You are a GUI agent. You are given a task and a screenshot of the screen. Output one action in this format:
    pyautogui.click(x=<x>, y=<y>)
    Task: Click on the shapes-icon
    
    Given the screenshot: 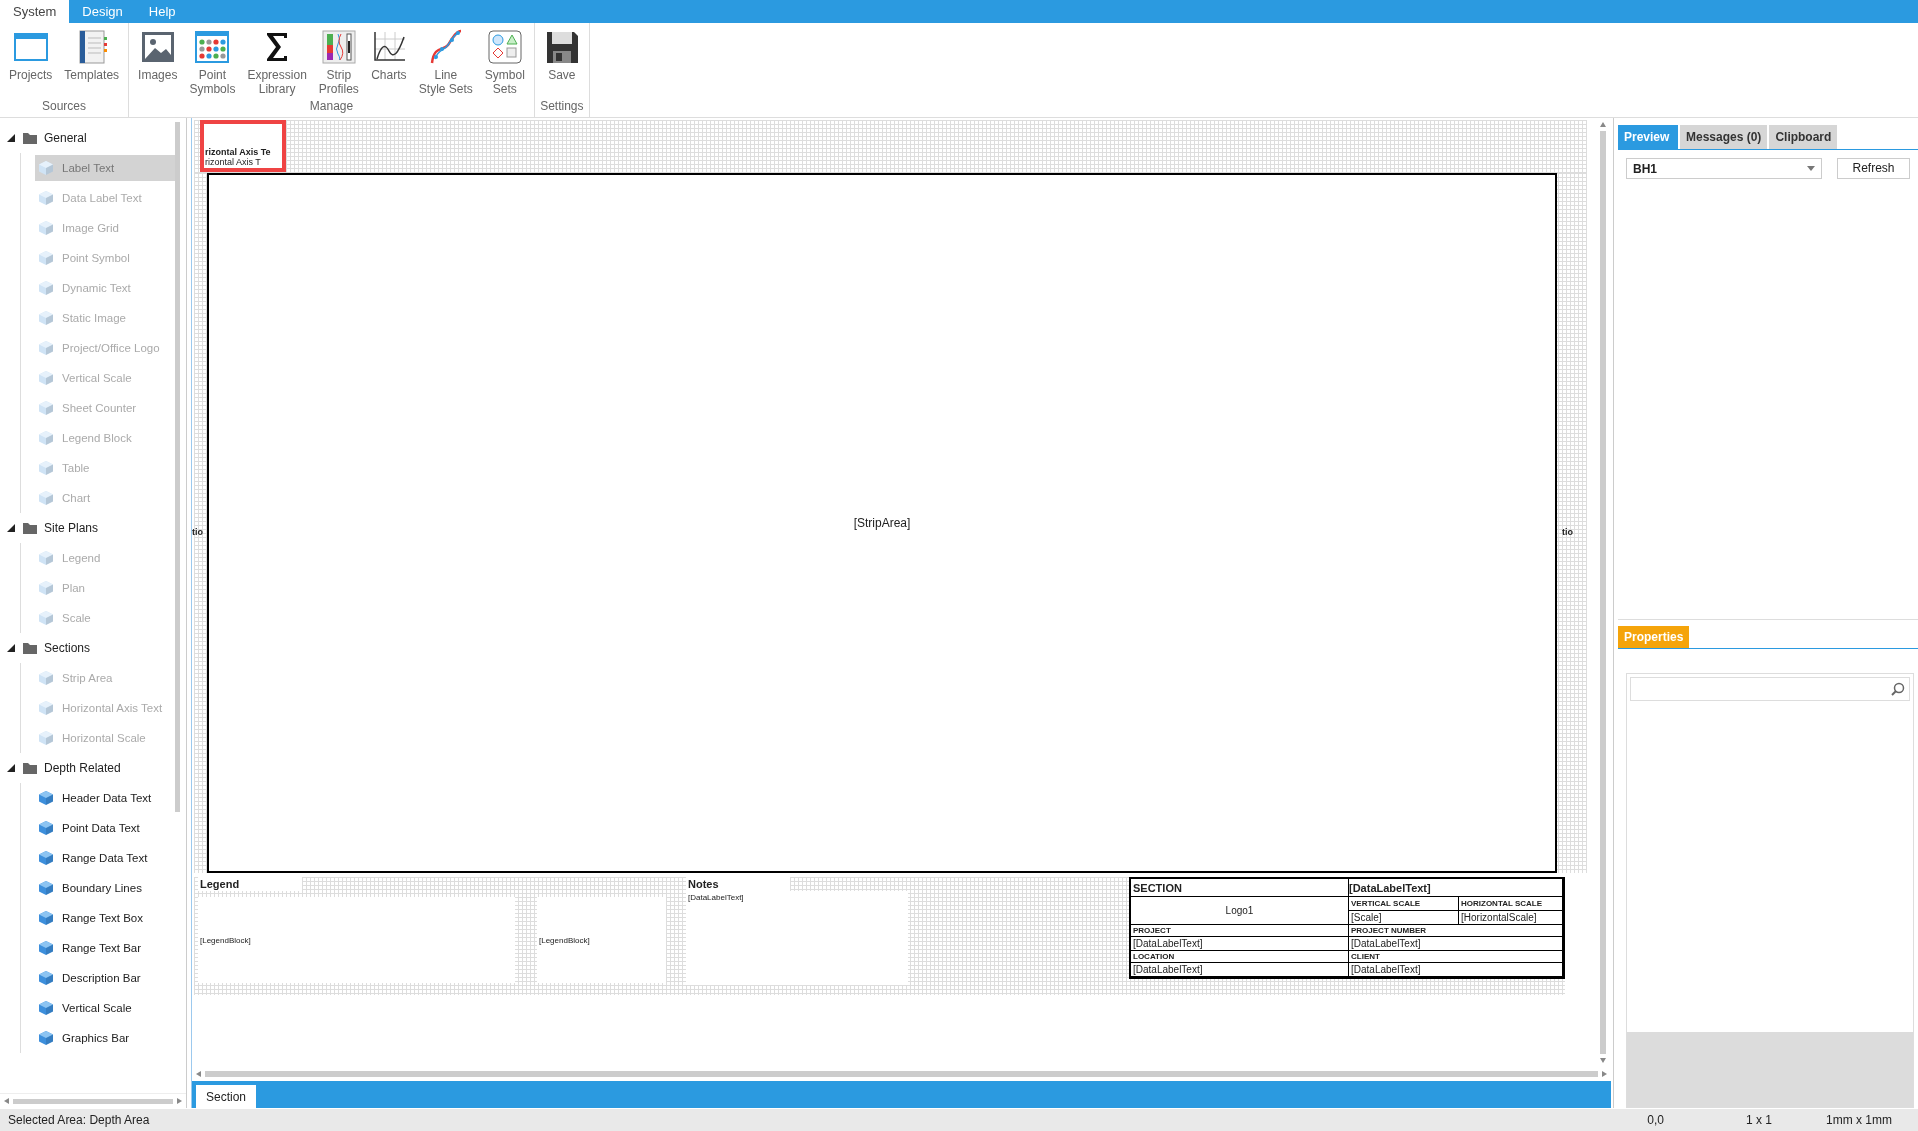 What is the action you would take?
    pyautogui.click(x=504, y=47)
    